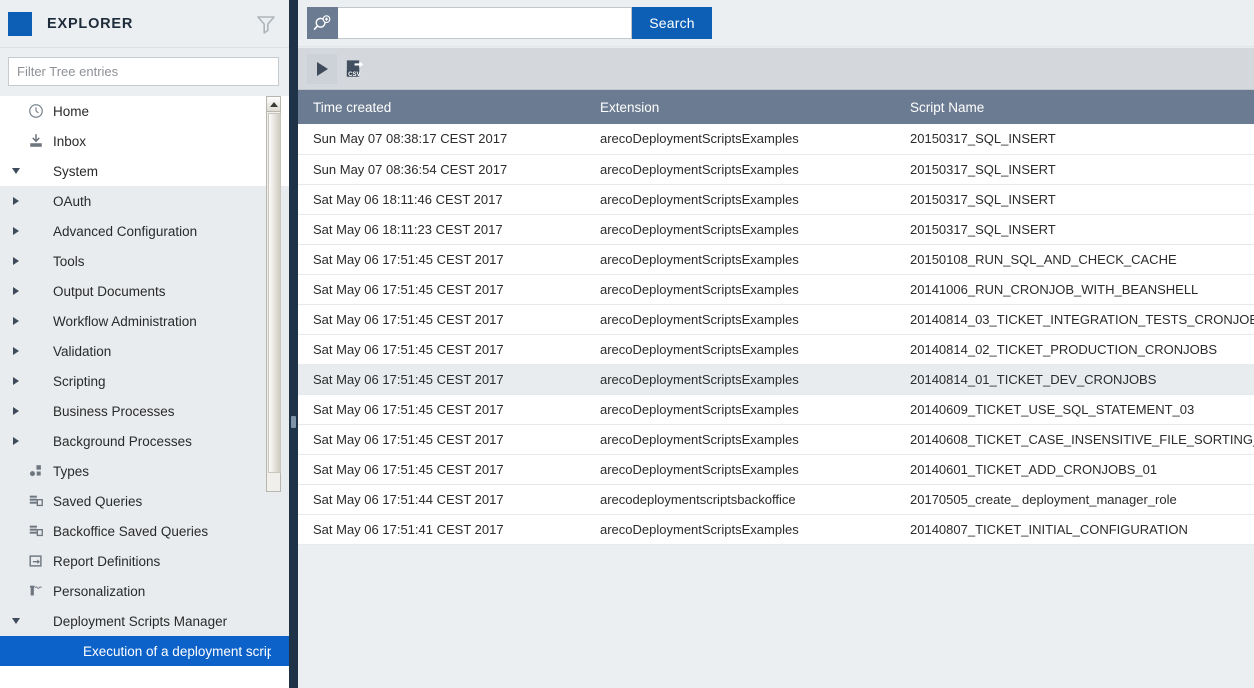 The width and height of the screenshot is (1254, 688). I want to click on splitter-grip, so click(293, 422).